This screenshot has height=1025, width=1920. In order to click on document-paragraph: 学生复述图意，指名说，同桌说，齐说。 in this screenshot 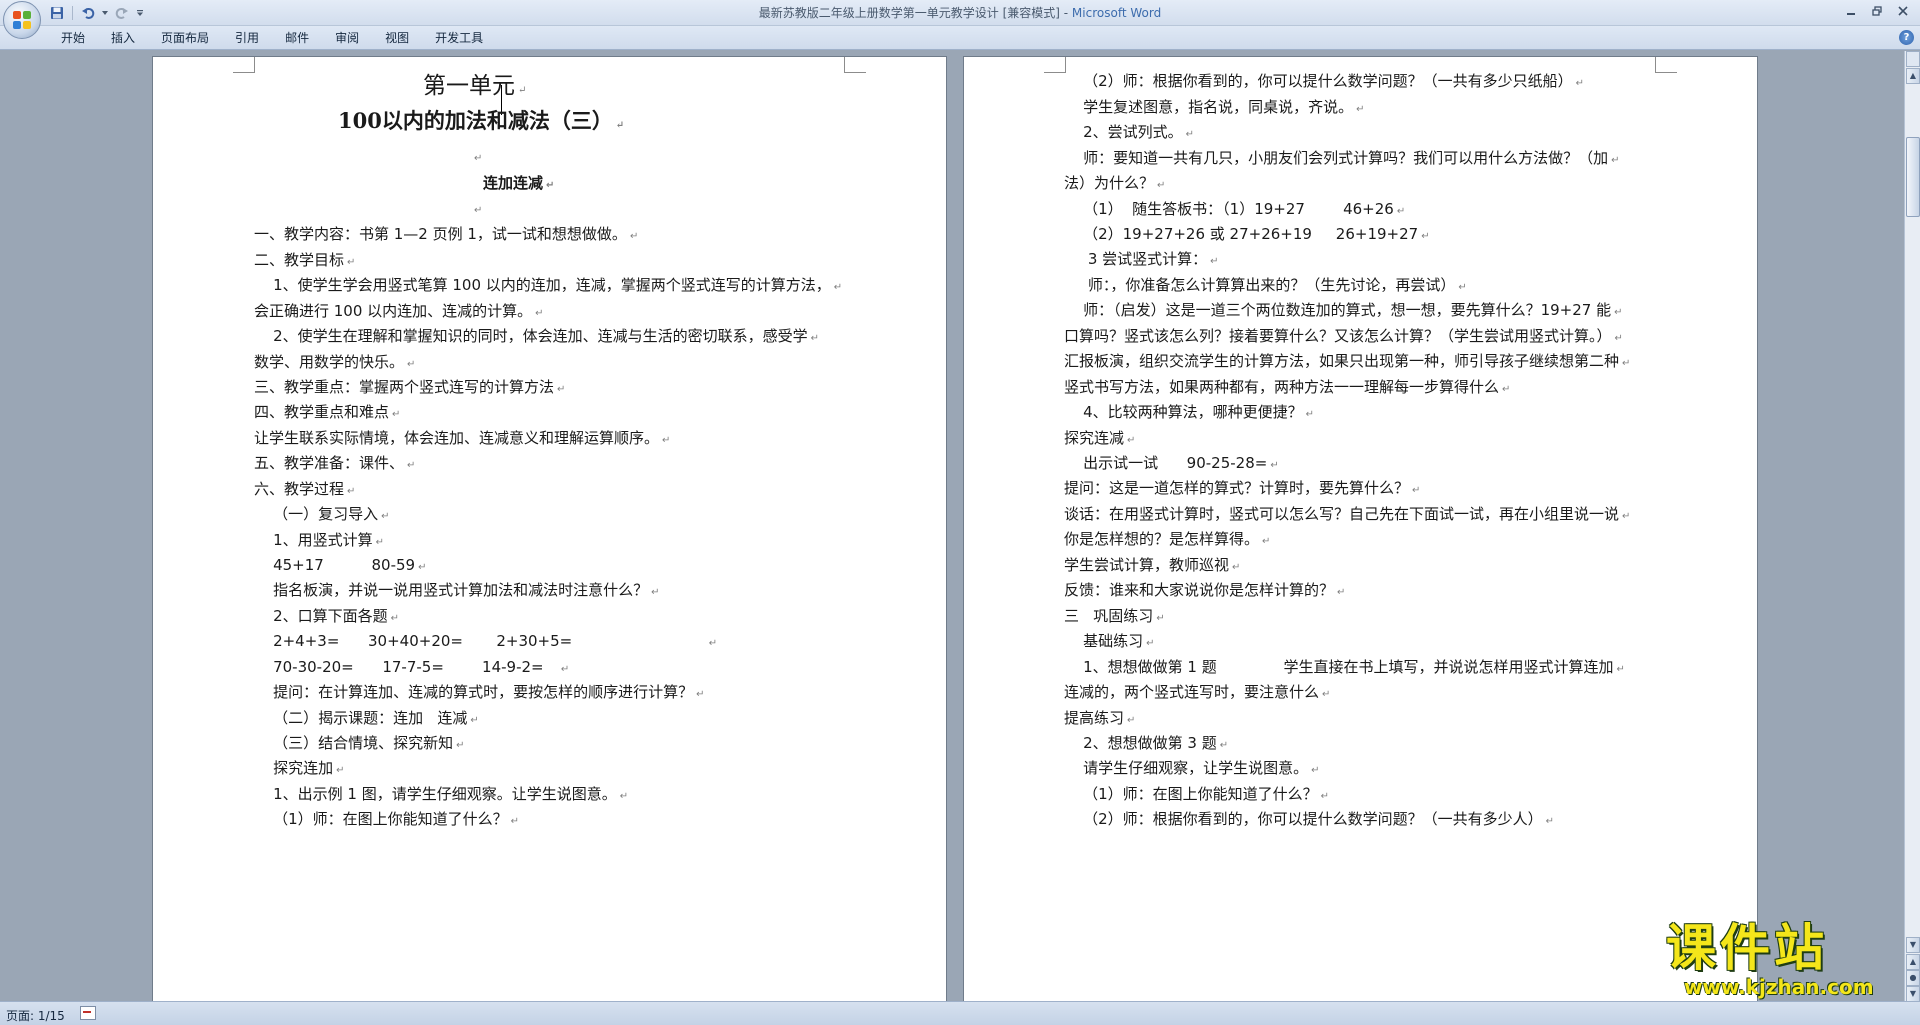, I will do `click(1214, 108)`.